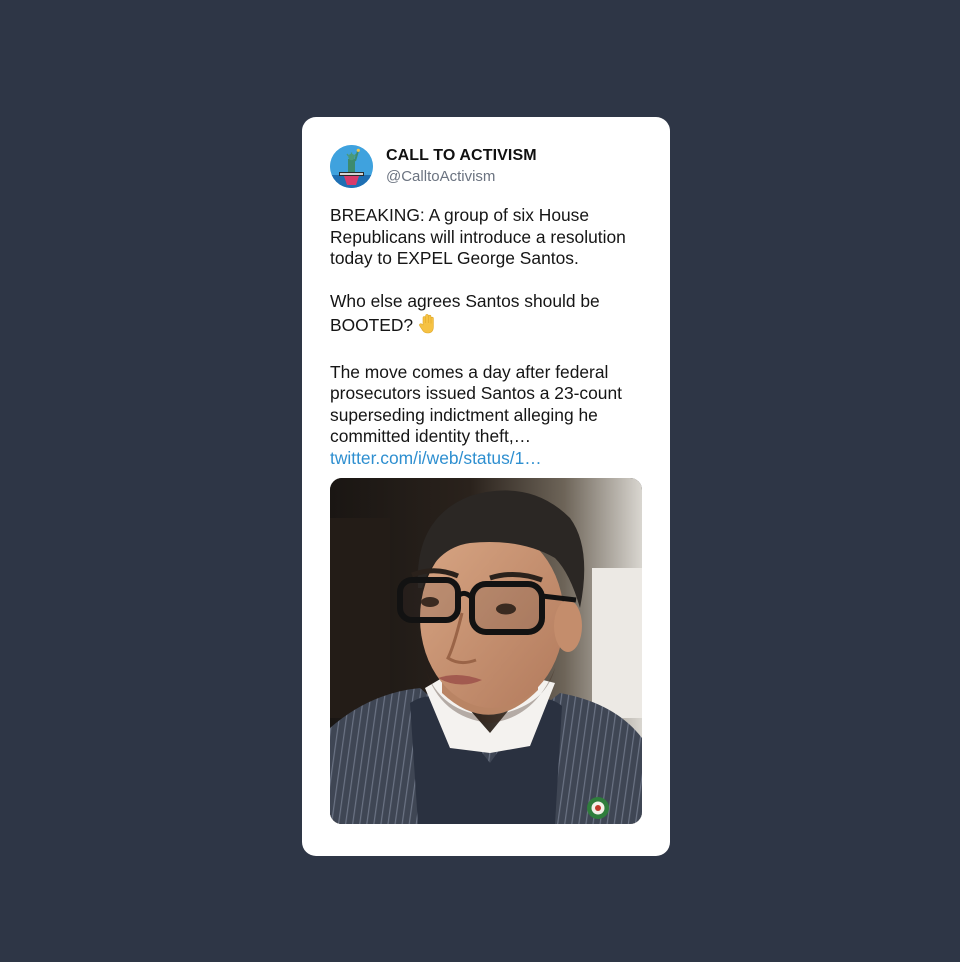  I want to click on display-name: CALL TO ACTIVISM, so click(461, 156).